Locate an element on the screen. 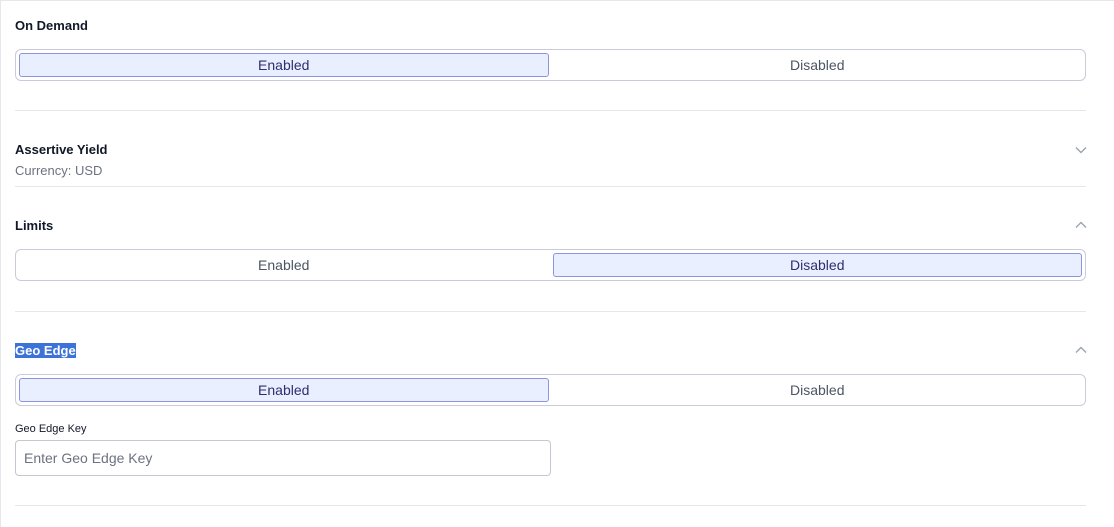  geo-edge-toggle: Enabled Disabled is located at coordinates (550, 390).